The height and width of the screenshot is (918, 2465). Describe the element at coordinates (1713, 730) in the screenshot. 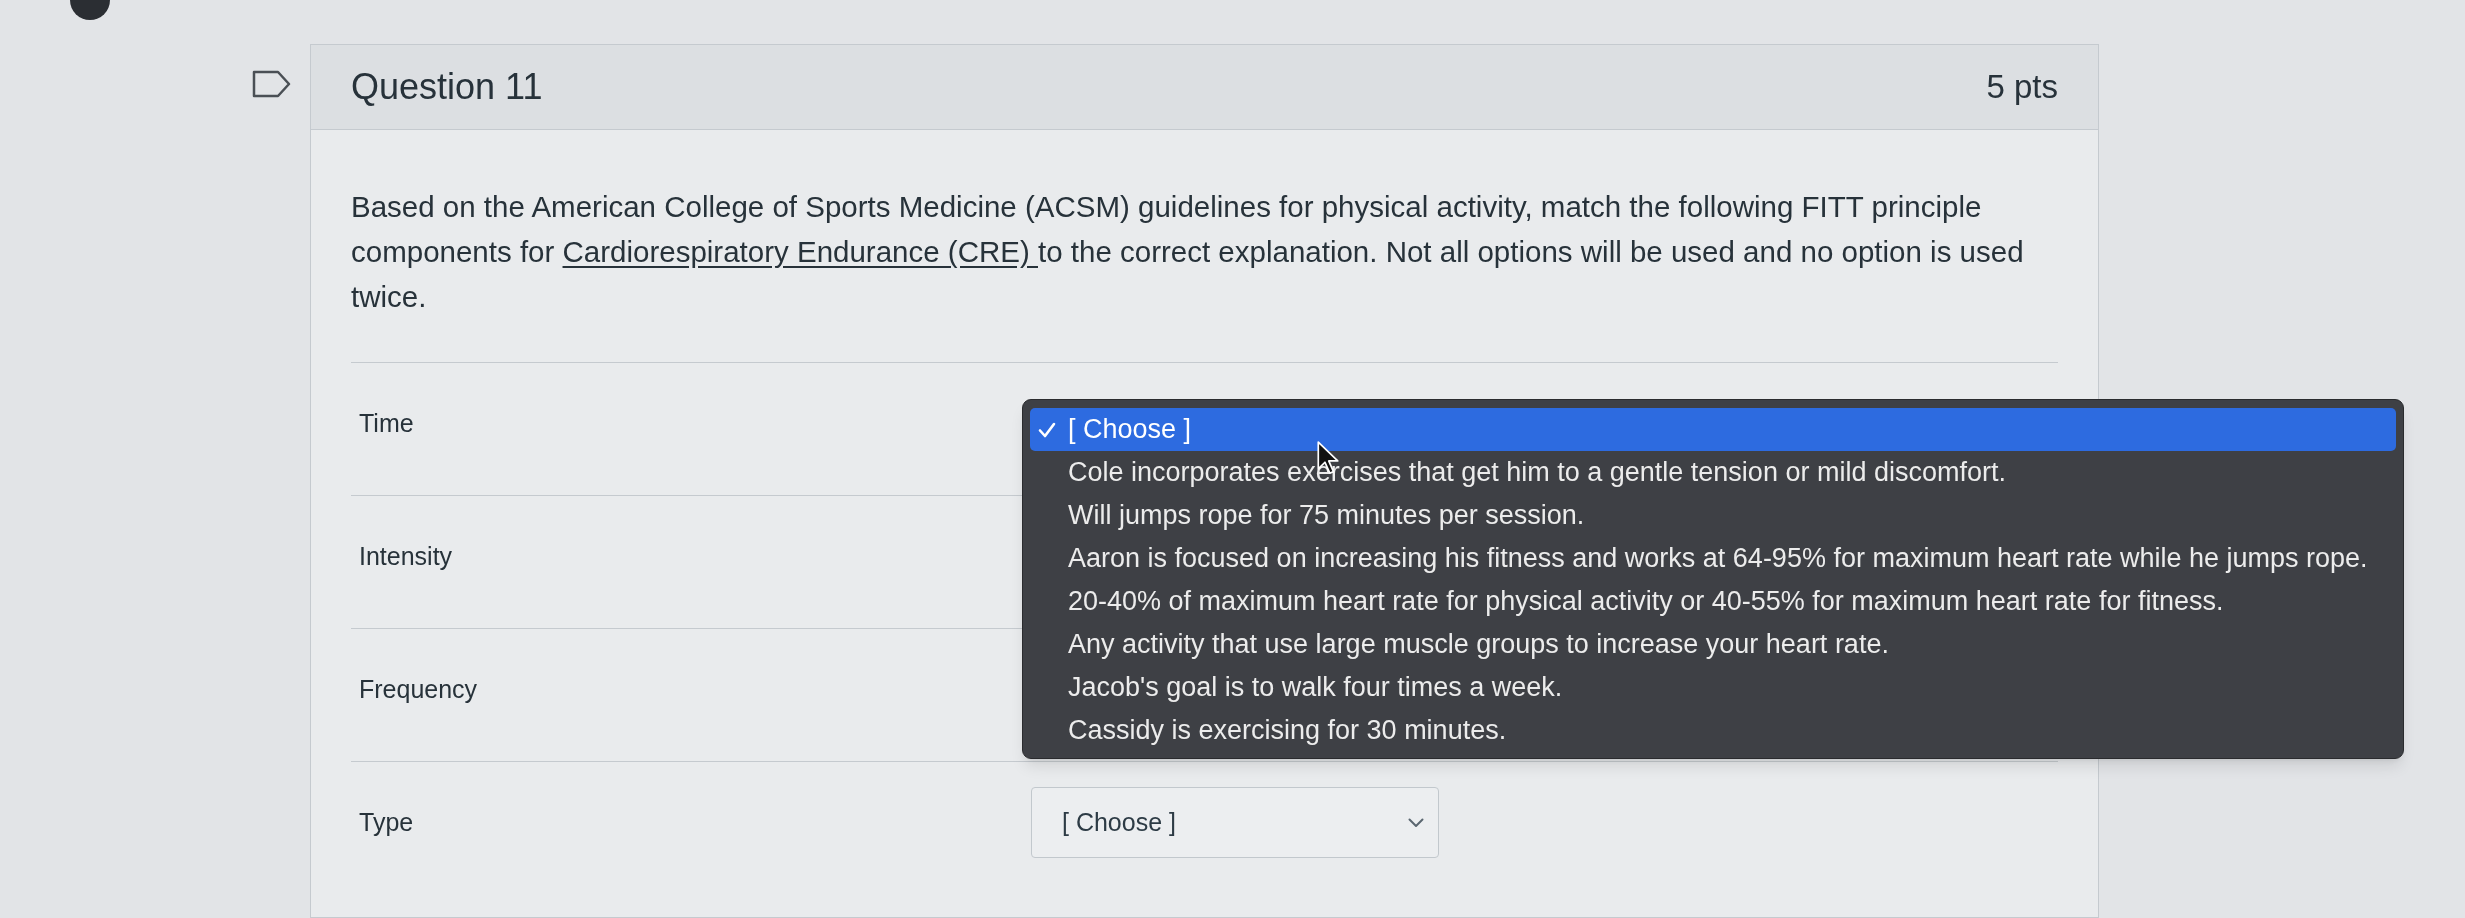

I see `menu-option: Cassidy is exercising for 30 minutes.` at that location.